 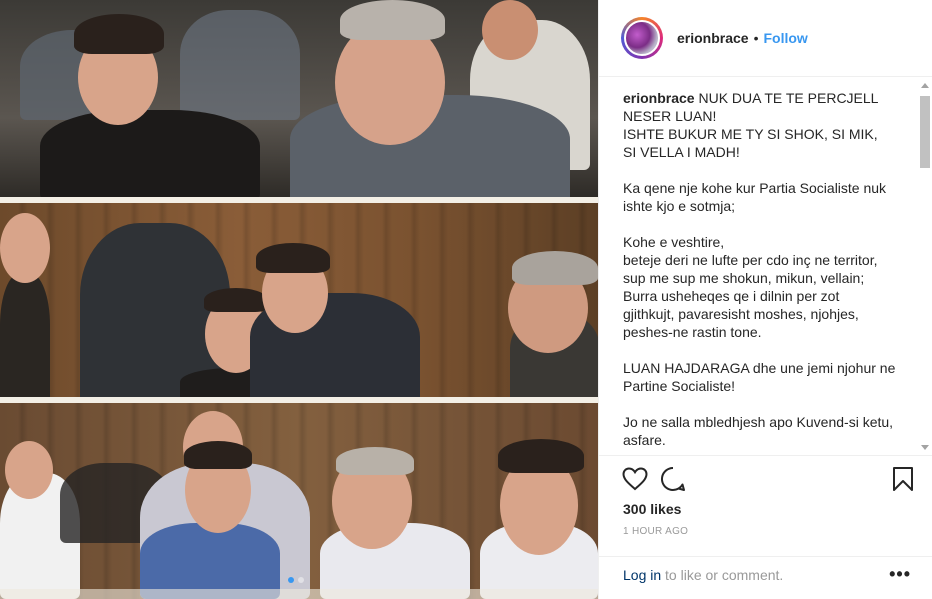 I want to click on like-button, so click(x=635, y=479).